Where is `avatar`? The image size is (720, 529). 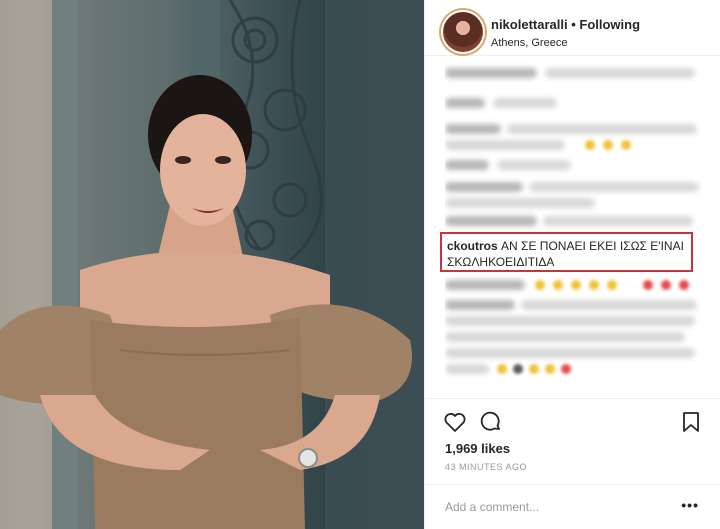
avatar is located at coordinates (463, 32).